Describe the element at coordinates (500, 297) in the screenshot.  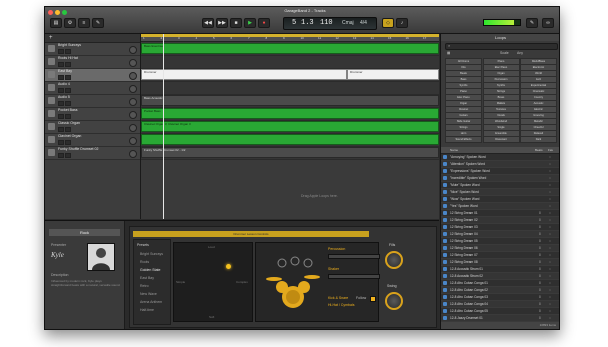
I see `loop-list-item: 12-8 Afro Cuban Conga 03 8 □` at that location.